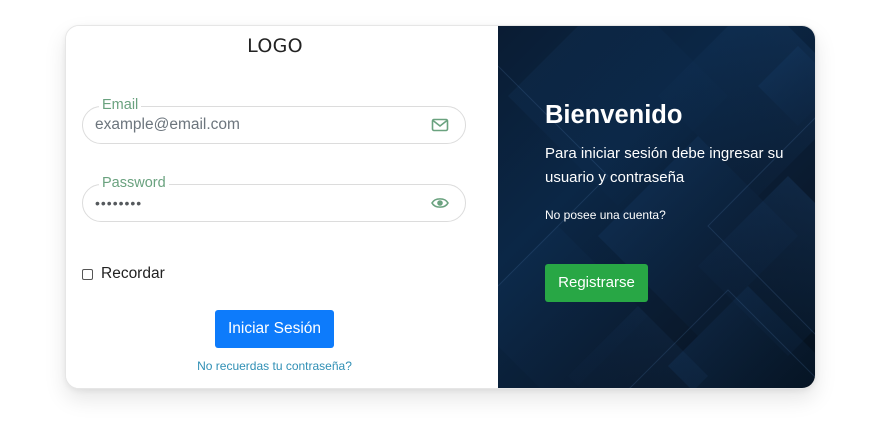 The width and height of the screenshot is (872, 435). I want to click on eye-icon, so click(440, 203).